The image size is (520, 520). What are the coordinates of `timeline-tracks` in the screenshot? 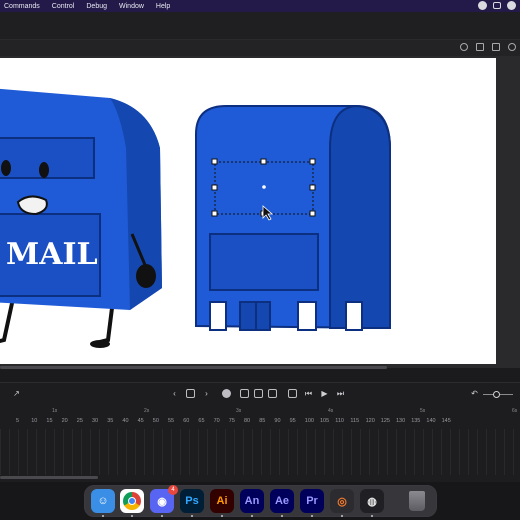 It's located at (260, 452).